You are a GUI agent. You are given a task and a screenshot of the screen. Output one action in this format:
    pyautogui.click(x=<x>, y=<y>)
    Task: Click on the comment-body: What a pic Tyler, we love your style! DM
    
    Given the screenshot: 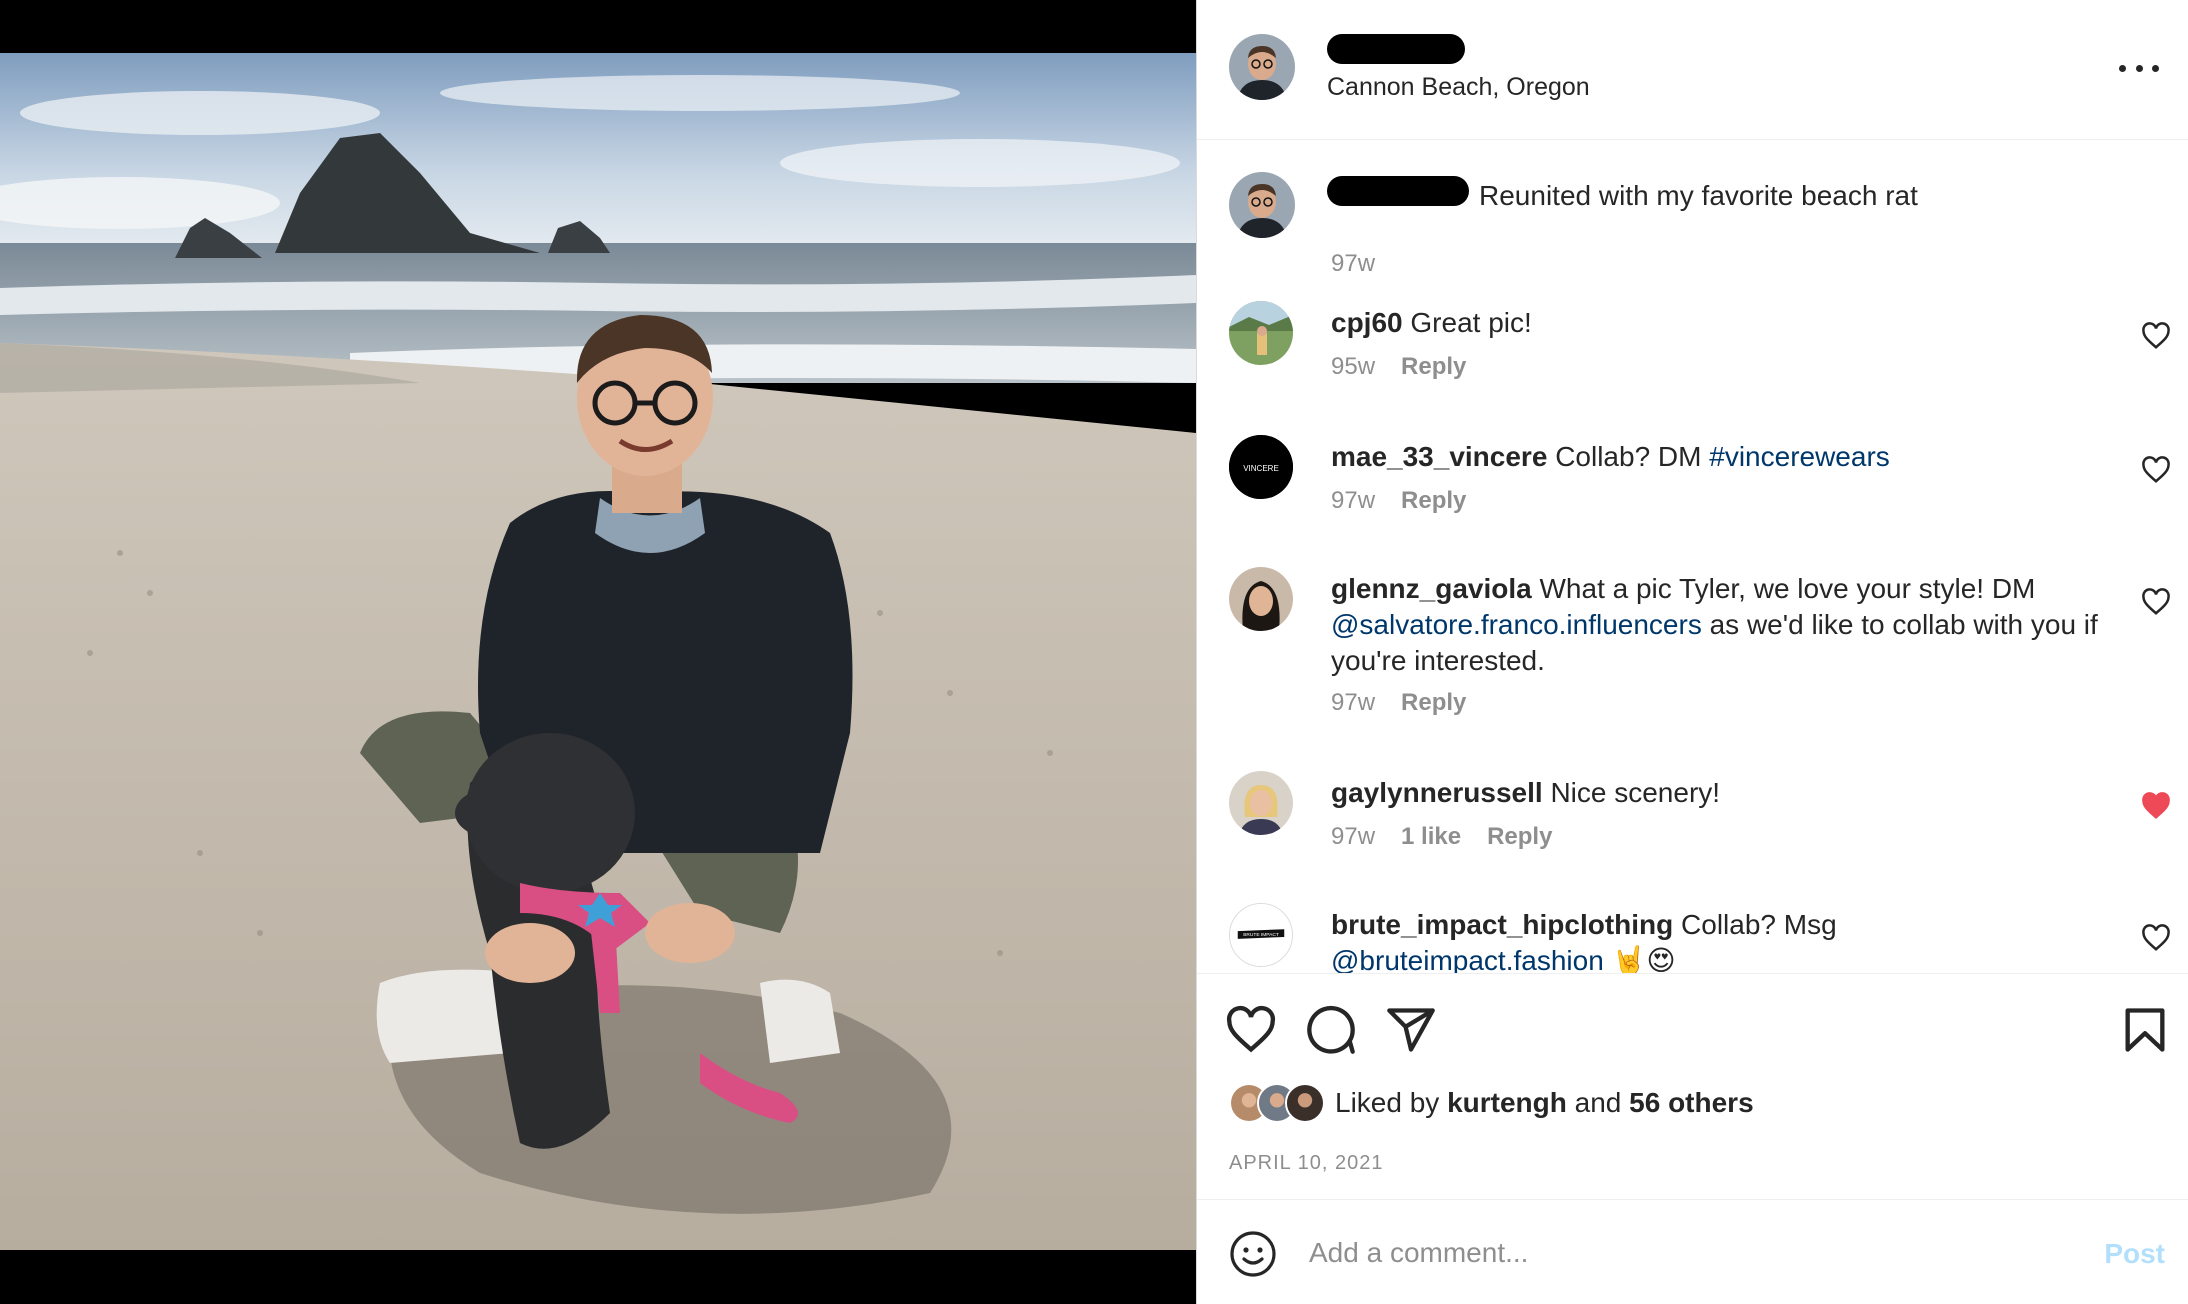 What is the action you would take?
    pyautogui.click(x=1787, y=588)
    